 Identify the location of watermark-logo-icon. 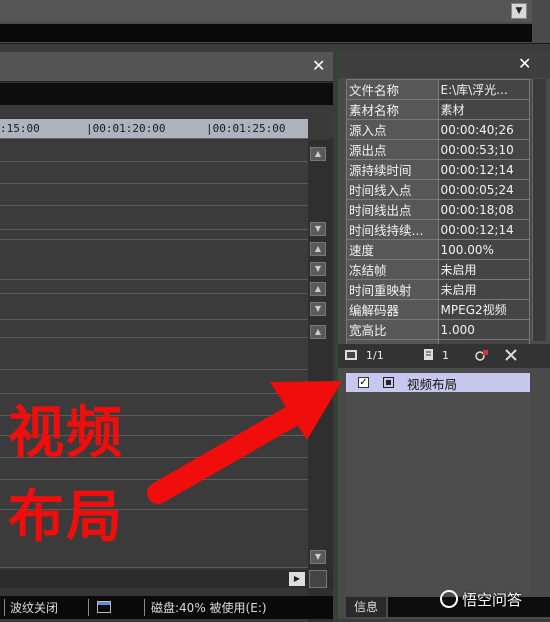
(449, 599).